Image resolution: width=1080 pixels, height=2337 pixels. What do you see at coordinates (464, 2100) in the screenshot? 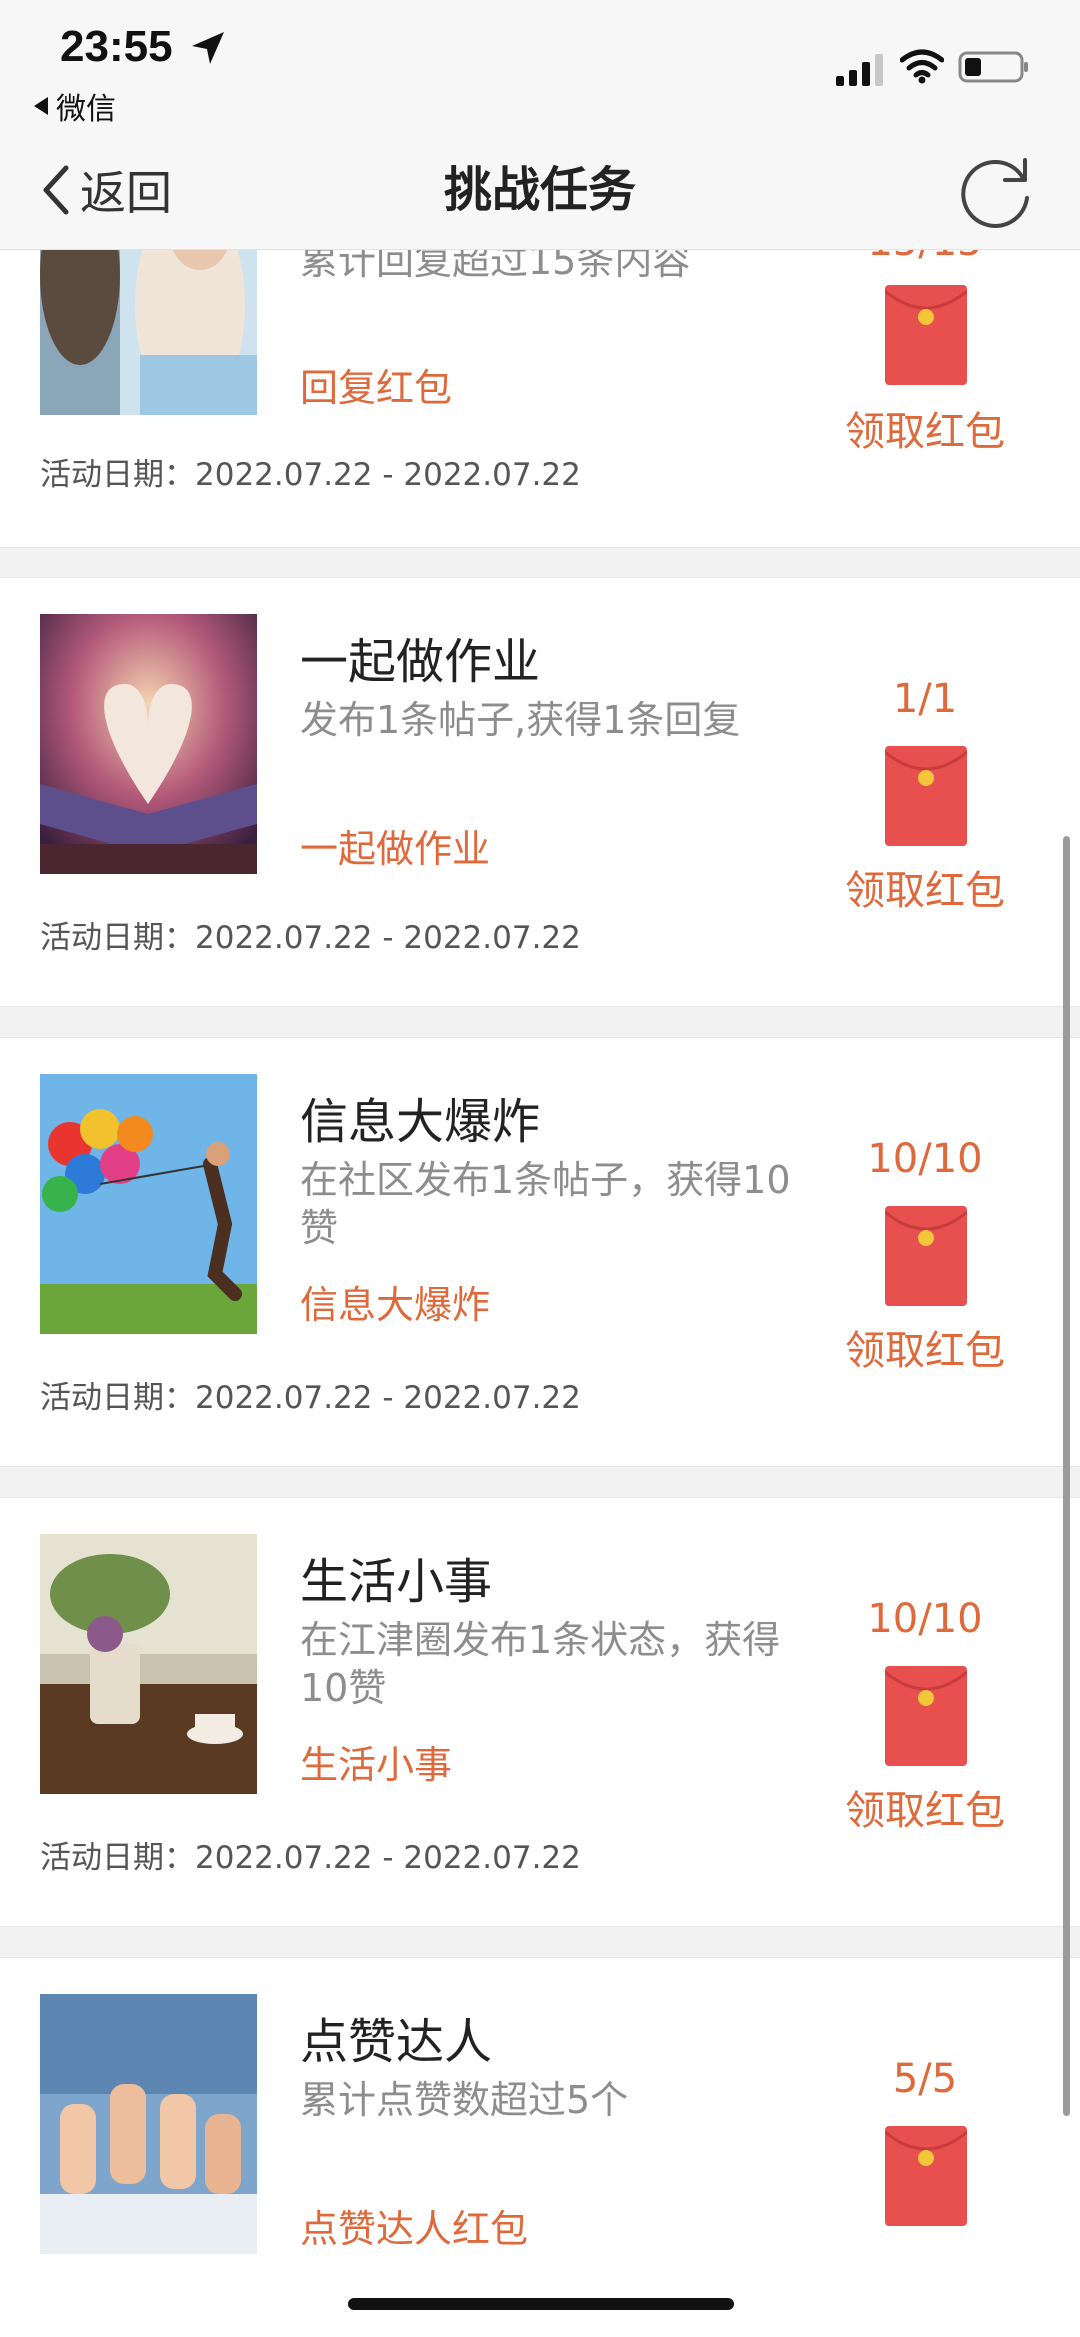
I see `task-description: 累计点赞数超过5个` at bounding box center [464, 2100].